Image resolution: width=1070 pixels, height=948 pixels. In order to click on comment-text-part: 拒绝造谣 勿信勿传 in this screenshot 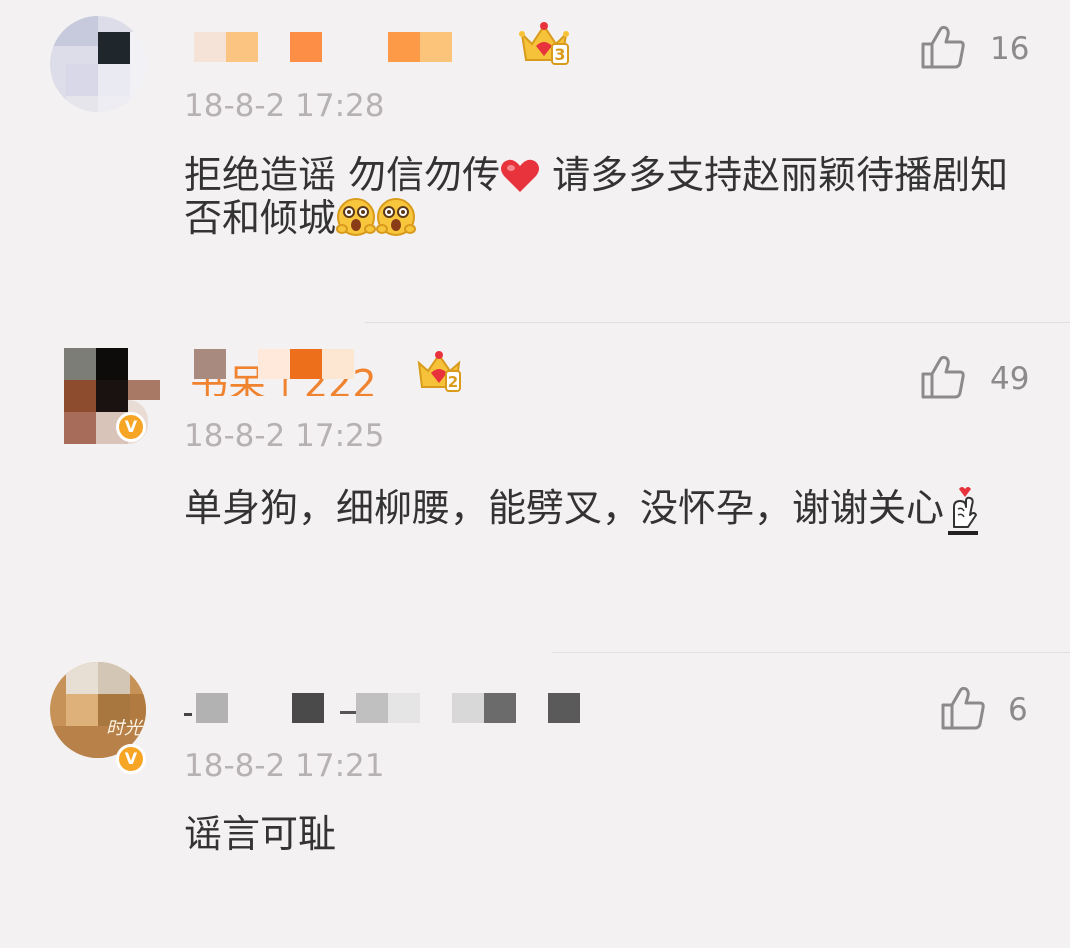, I will do `click(342, 175)`.